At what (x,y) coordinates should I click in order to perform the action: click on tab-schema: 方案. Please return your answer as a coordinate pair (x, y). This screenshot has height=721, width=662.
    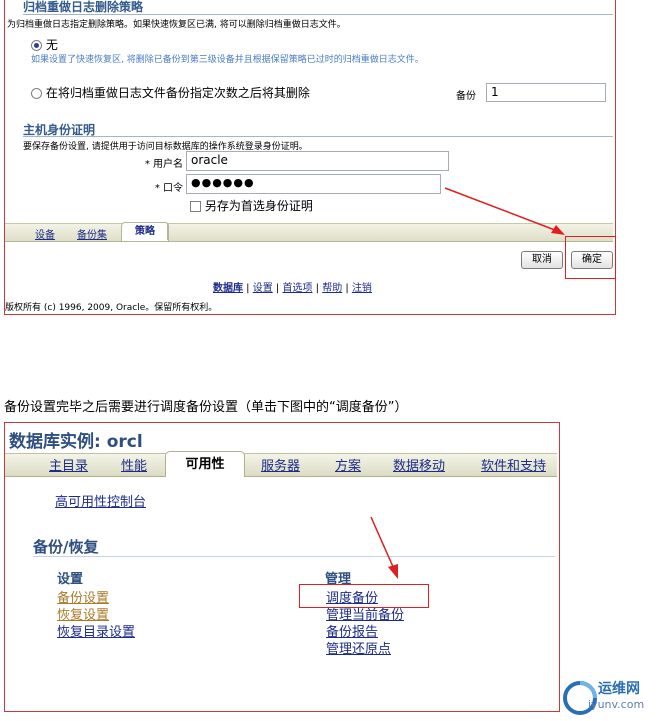
    Looking at the image, I should click on (348, 464).